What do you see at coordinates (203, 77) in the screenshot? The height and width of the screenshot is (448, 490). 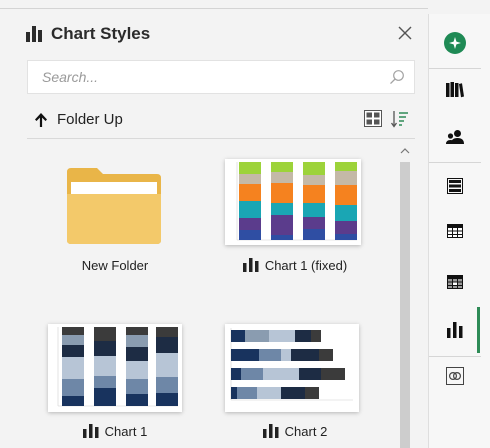 I see `search-input` at bounding box center [203, 77].